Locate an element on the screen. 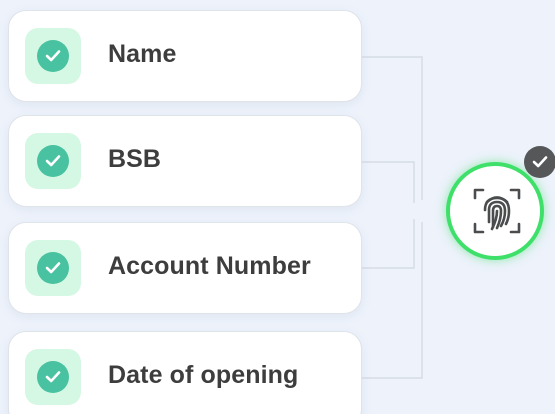 The image size is (555, 414). field-label: Name is located at coordinates (142, 54).